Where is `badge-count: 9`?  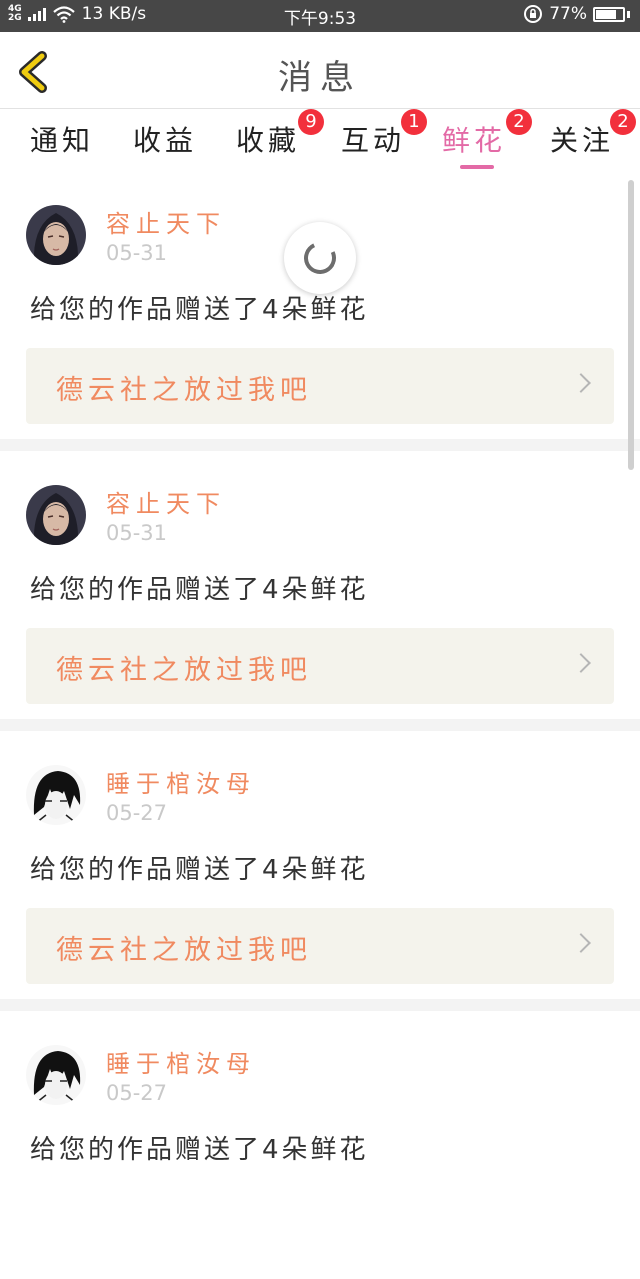 badge-count: 9 is located at coordinates (311, 122).